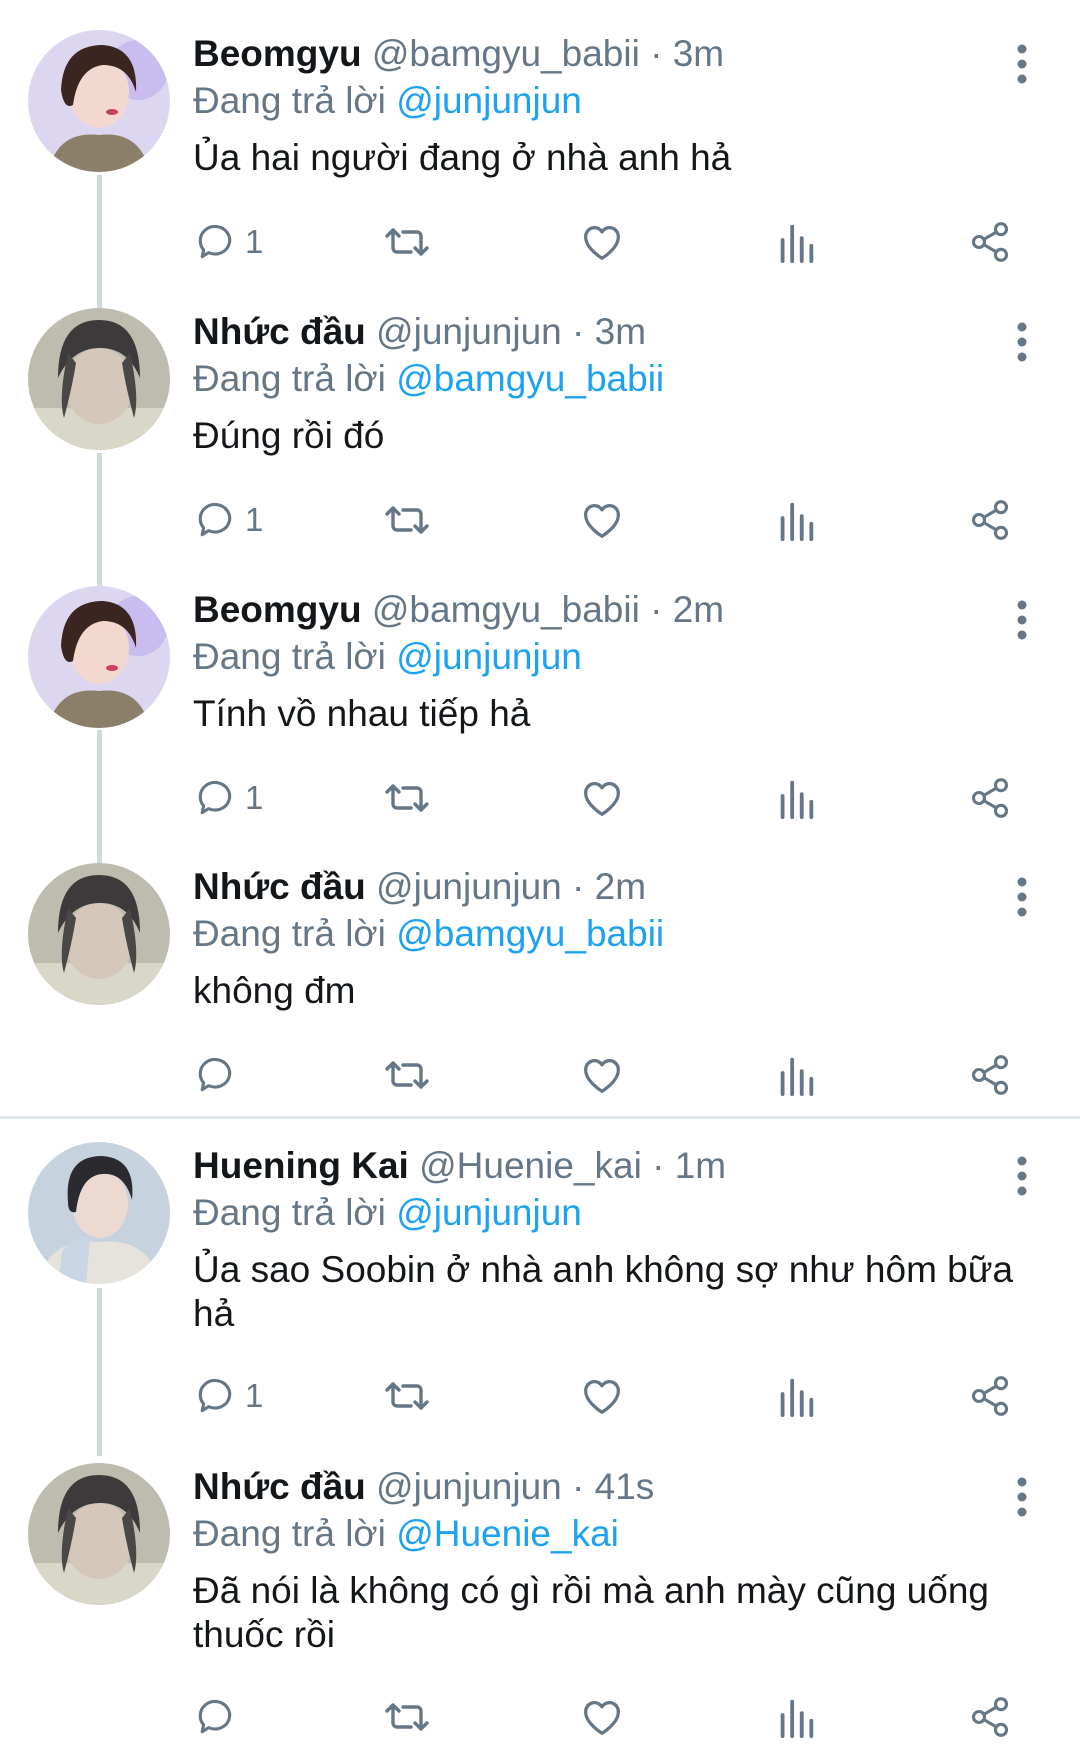 This screenshot has height=1758, width=1080. I want to click on replying-to: Đang trả lời @bamgyu_babii, so click(616, 934).